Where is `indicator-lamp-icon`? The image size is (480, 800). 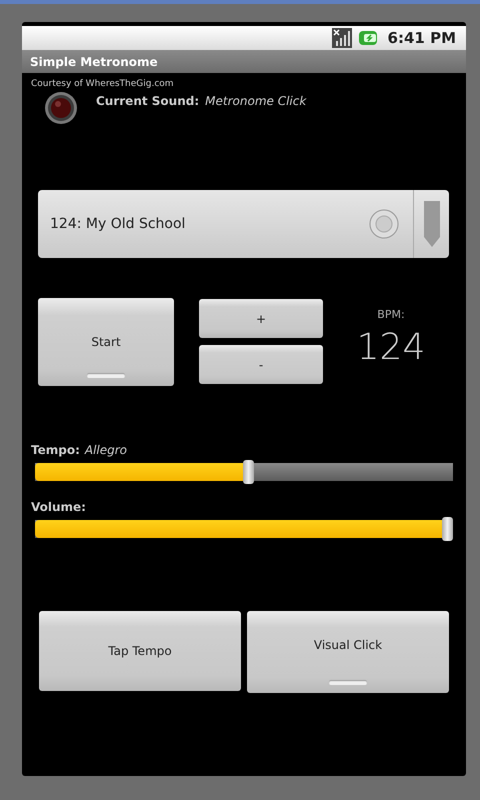 indicator-lamp-icon is located at coordinates (61, 108).